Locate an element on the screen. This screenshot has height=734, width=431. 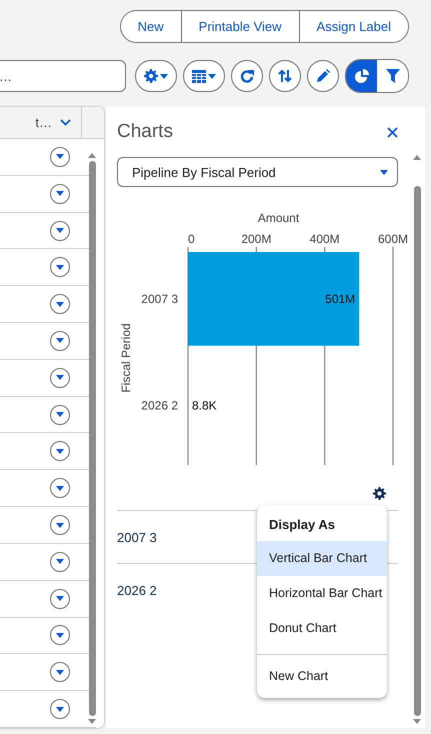
menu-item: New Chart is located at coordinates (322, 676).